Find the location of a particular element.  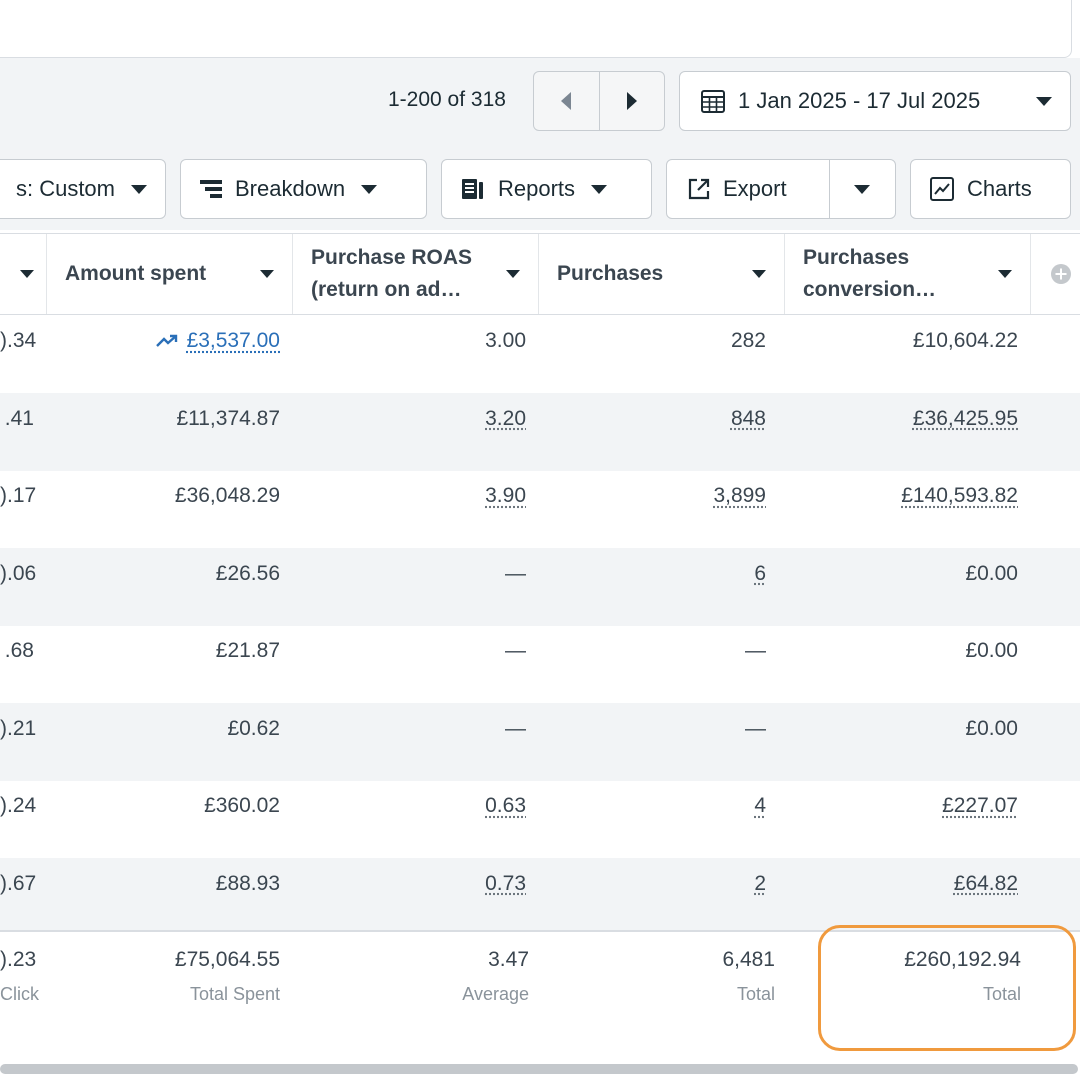

table-row: ).24 £360.02 0.63 4 £227.07 is located at coordinates (540, 819).